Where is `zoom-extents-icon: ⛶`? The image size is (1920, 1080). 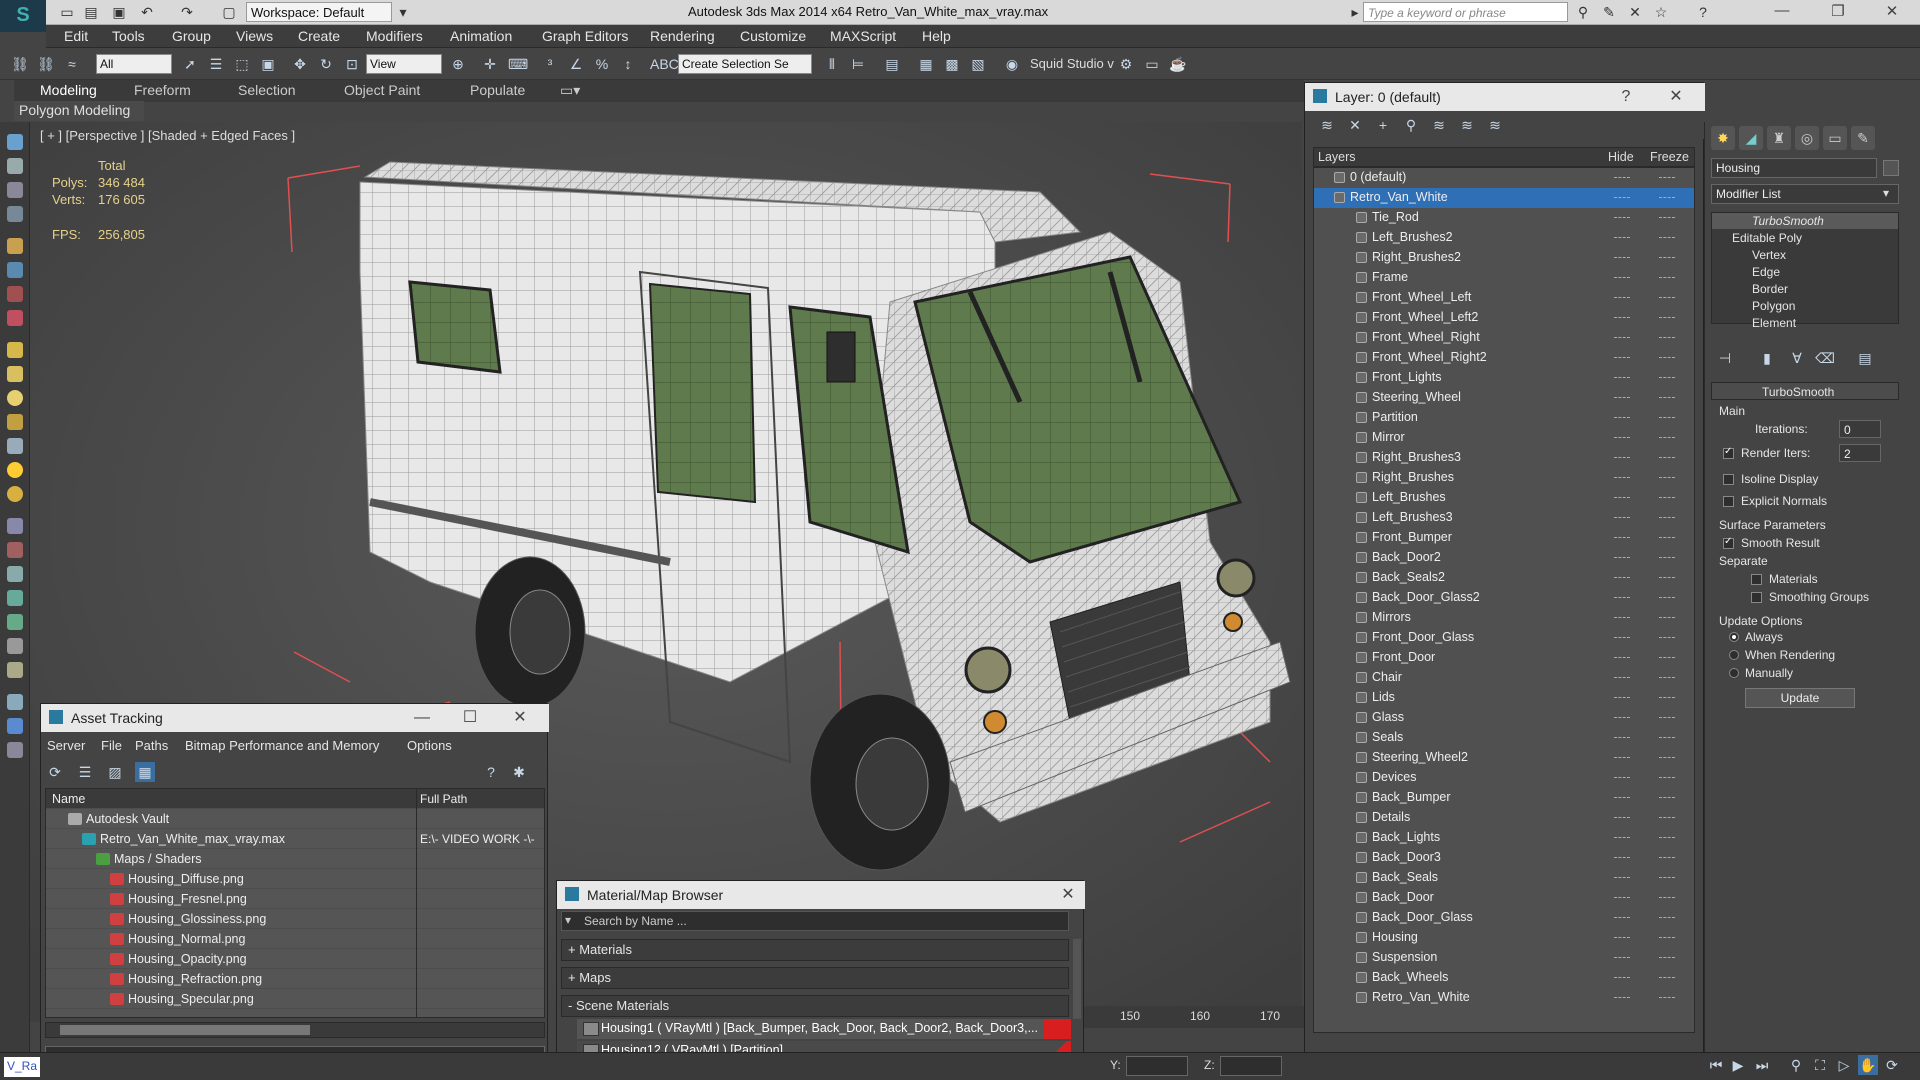 zoom-extents-icon: ⛶ is located at coordinates (1820, 1065).